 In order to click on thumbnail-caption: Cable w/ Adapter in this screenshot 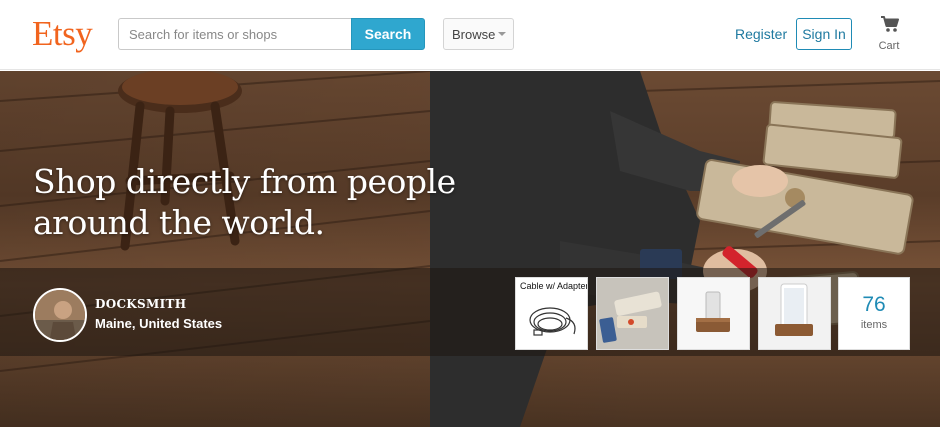, I will do `click(554, 286)`.